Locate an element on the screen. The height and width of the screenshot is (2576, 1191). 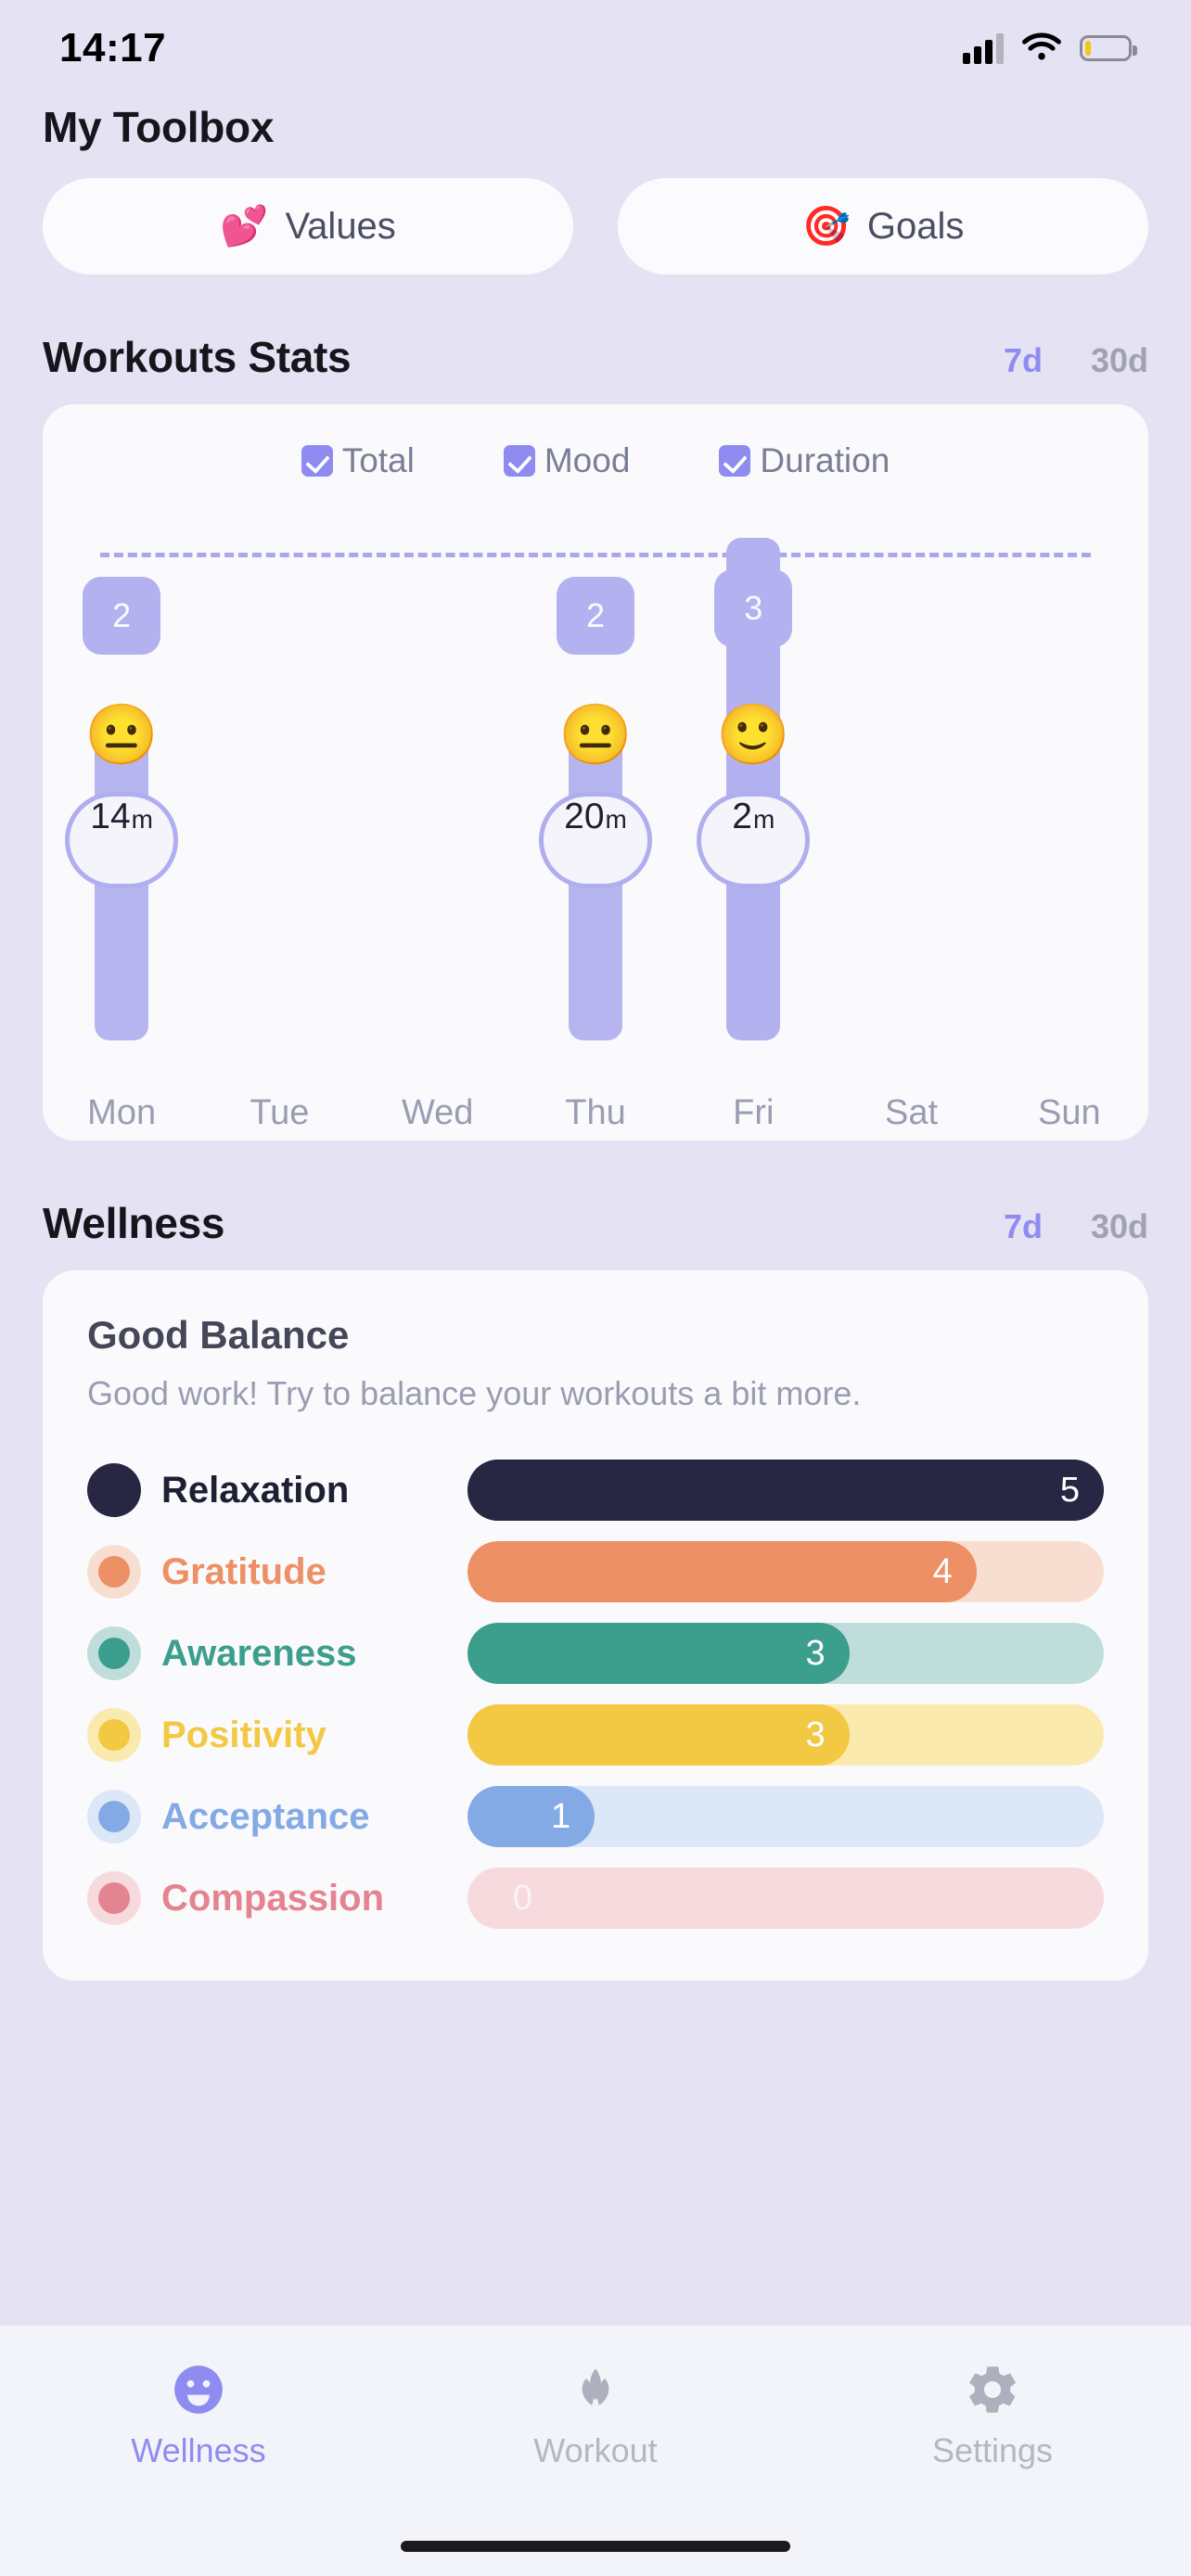
duration-pill: 2m is located at coordinates (754, 840).